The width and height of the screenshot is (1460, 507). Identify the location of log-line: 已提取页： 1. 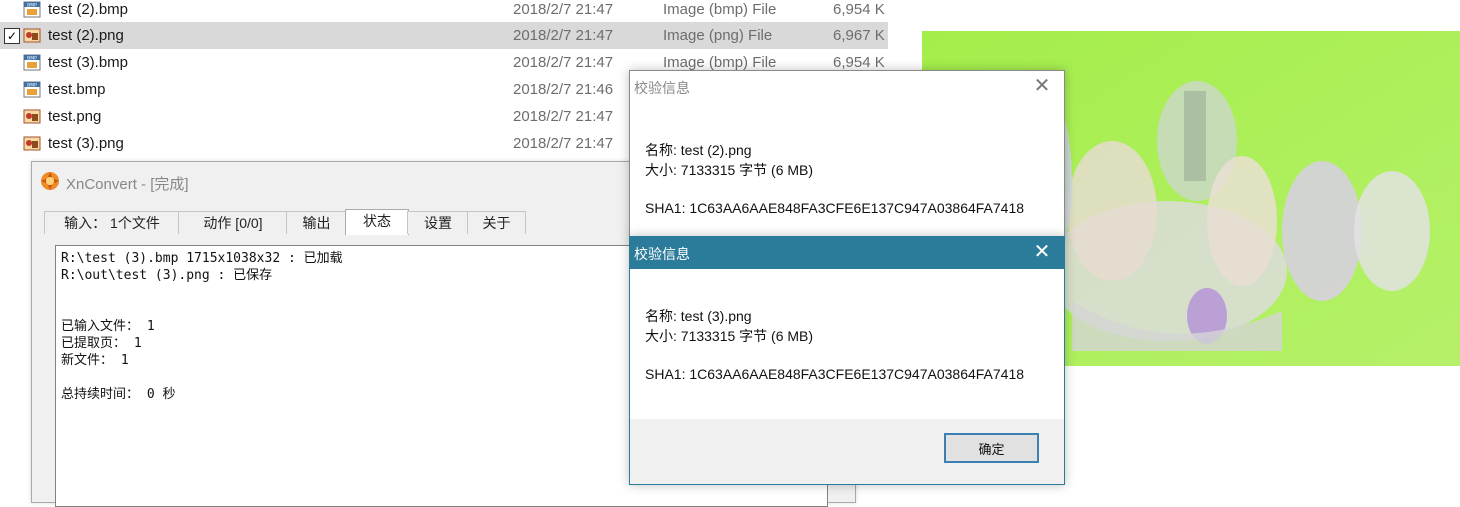
(101, 343).